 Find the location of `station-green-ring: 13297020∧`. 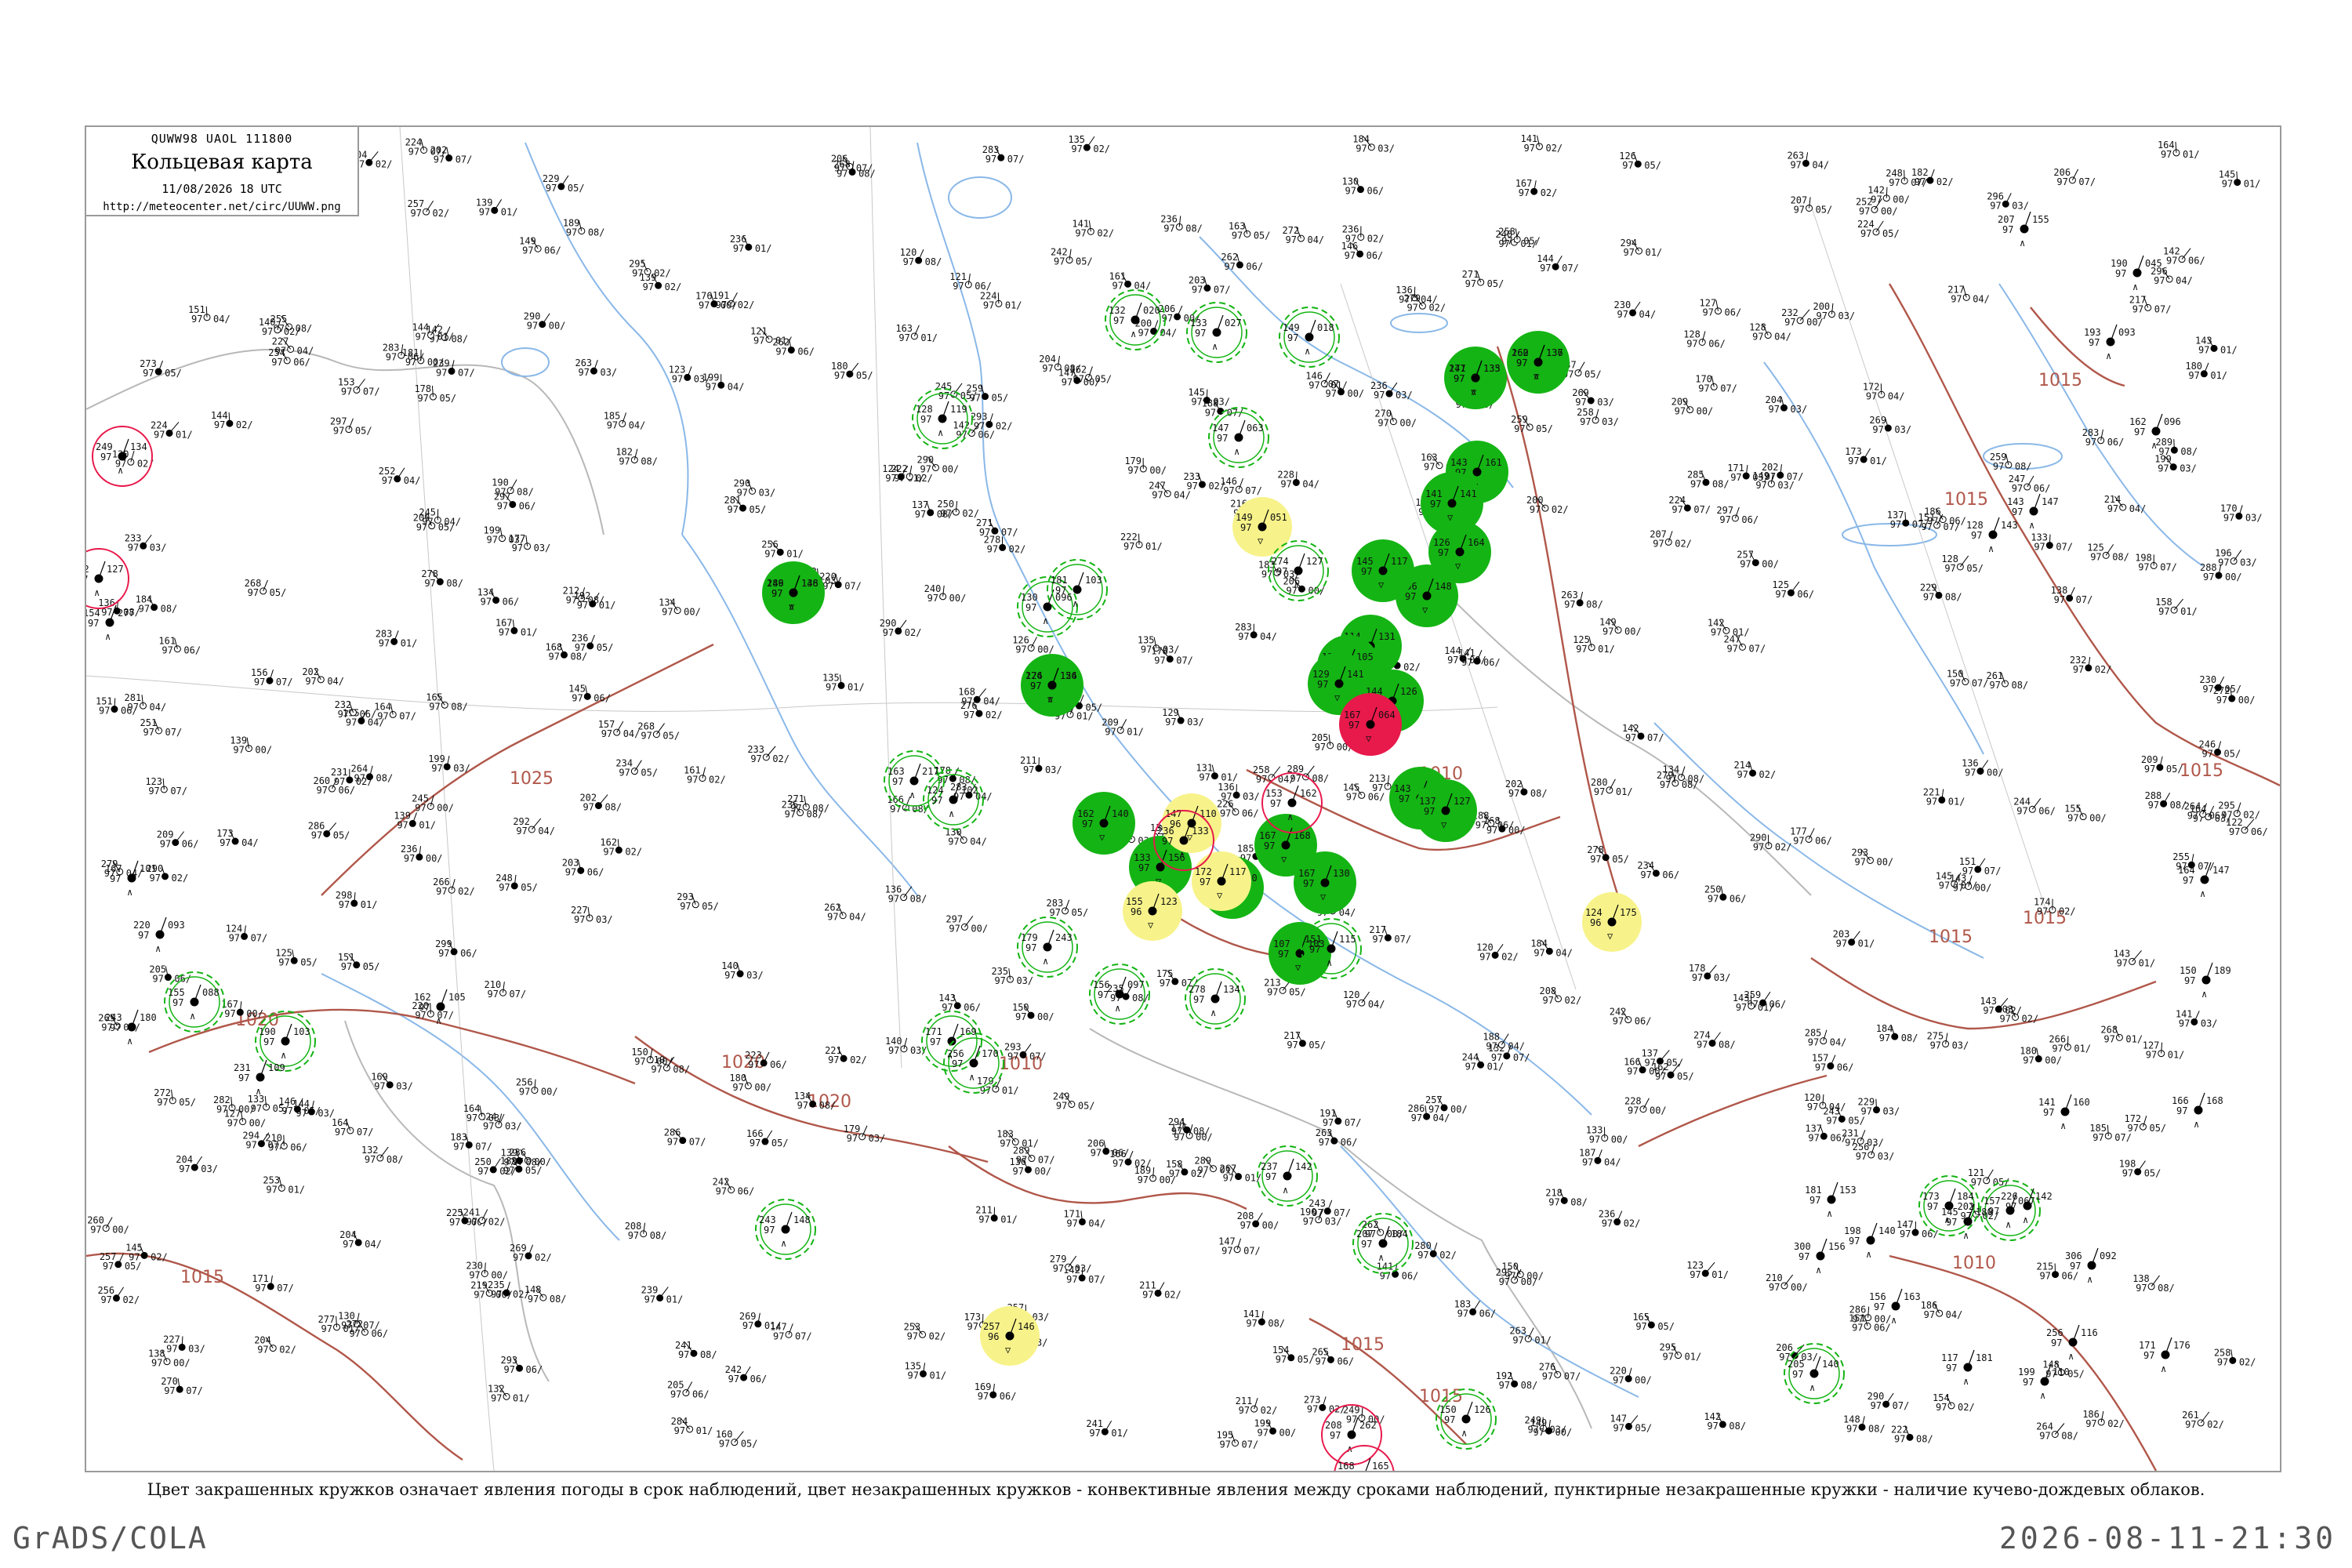

station-green-ring: 13297020∧ is located at coordinates (1135, 319).